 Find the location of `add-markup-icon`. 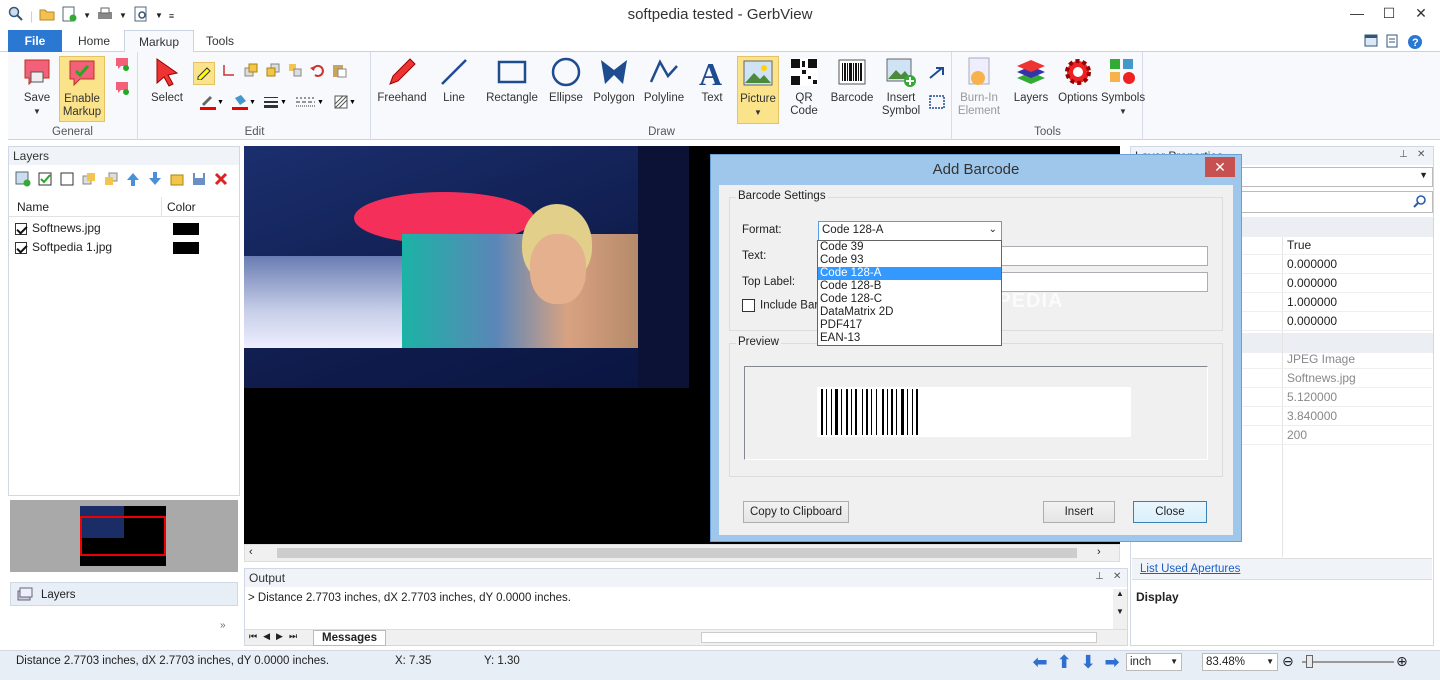

add-markup-icon is located at coordinates (122, 66).